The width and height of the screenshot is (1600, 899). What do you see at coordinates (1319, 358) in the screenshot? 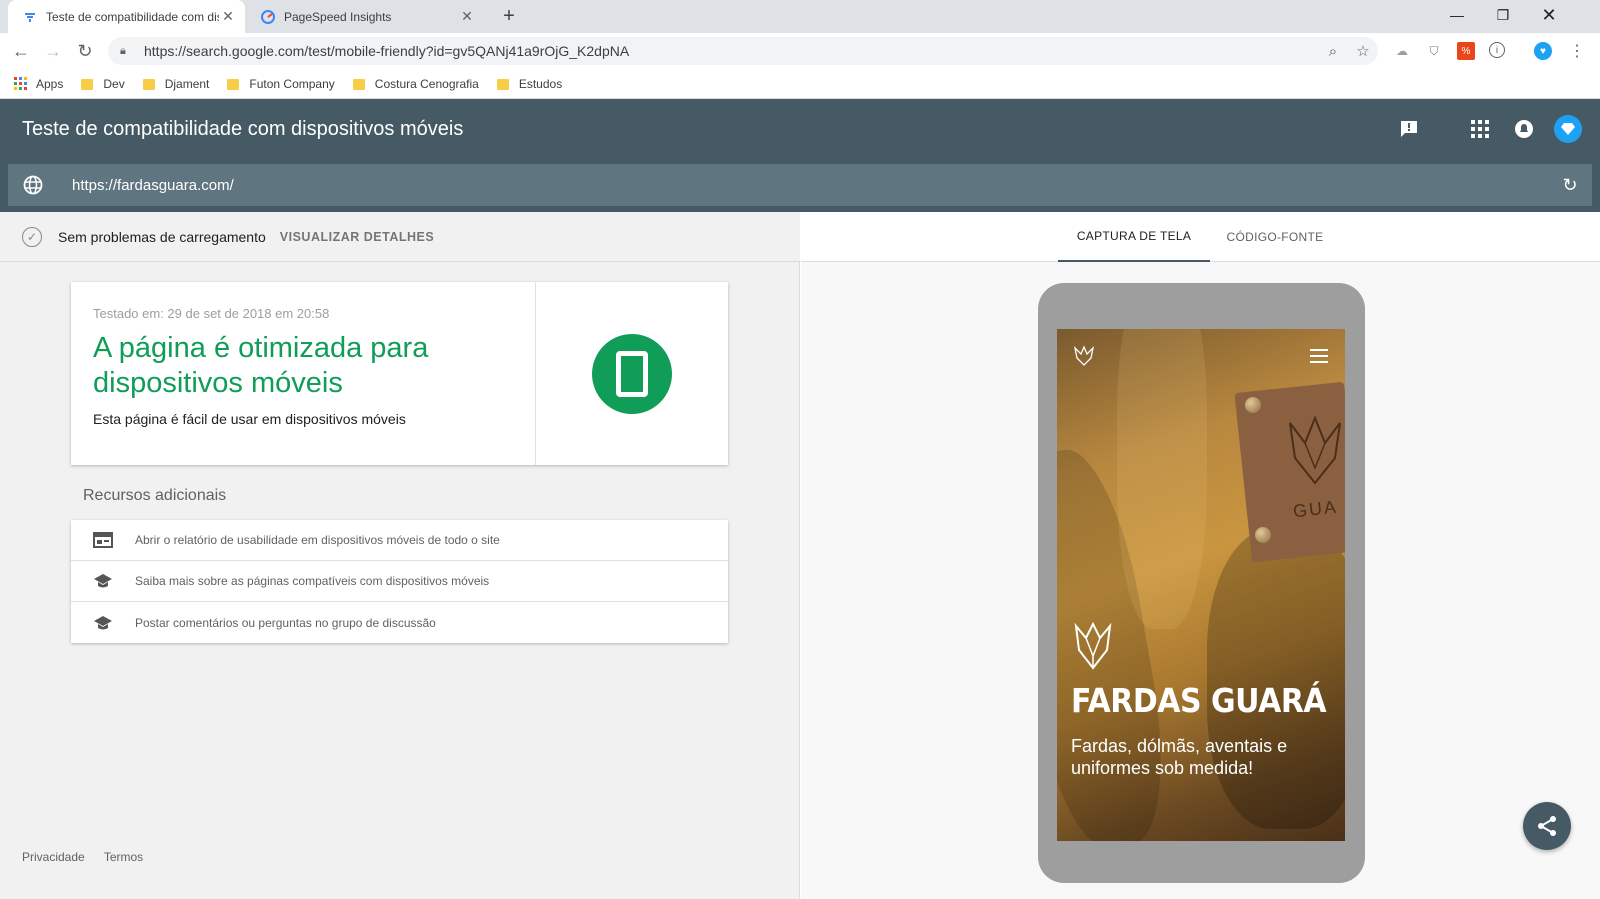
I see `hamburger-menu-icon` at bounding box center [1319, 358].